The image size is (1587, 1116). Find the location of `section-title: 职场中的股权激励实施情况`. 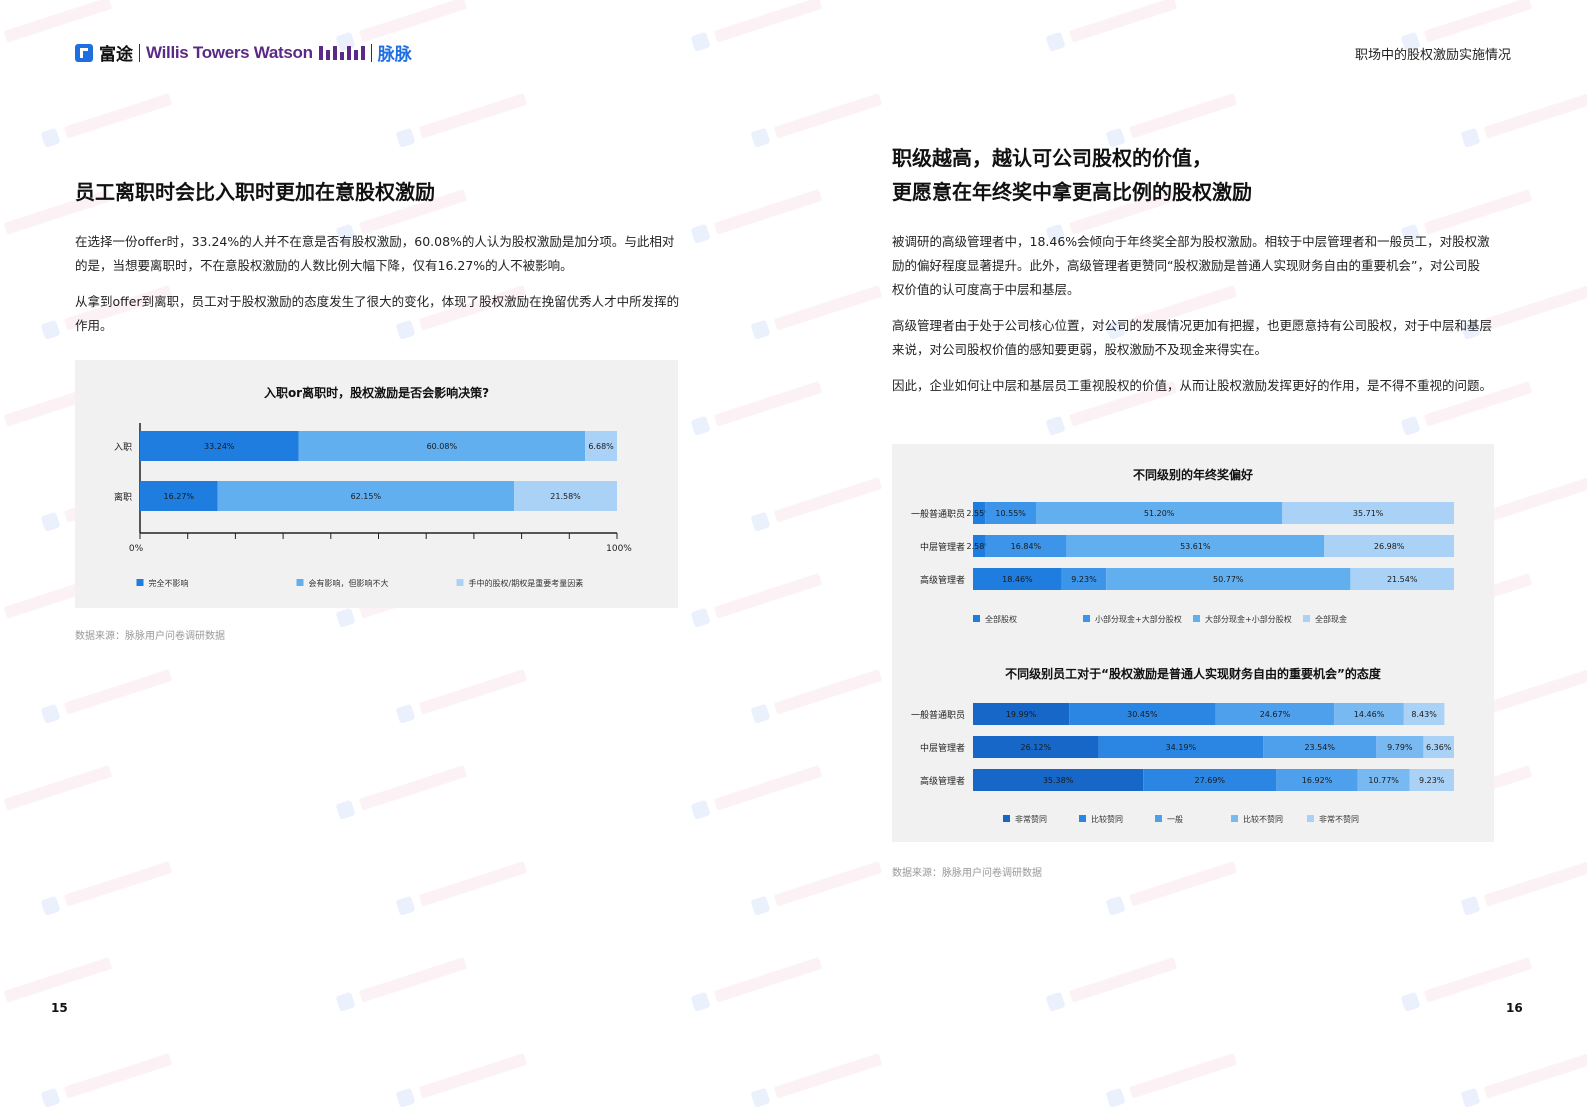

section-title: 职场中的股权激励实施情况 is located at coordinates (1432, 55).